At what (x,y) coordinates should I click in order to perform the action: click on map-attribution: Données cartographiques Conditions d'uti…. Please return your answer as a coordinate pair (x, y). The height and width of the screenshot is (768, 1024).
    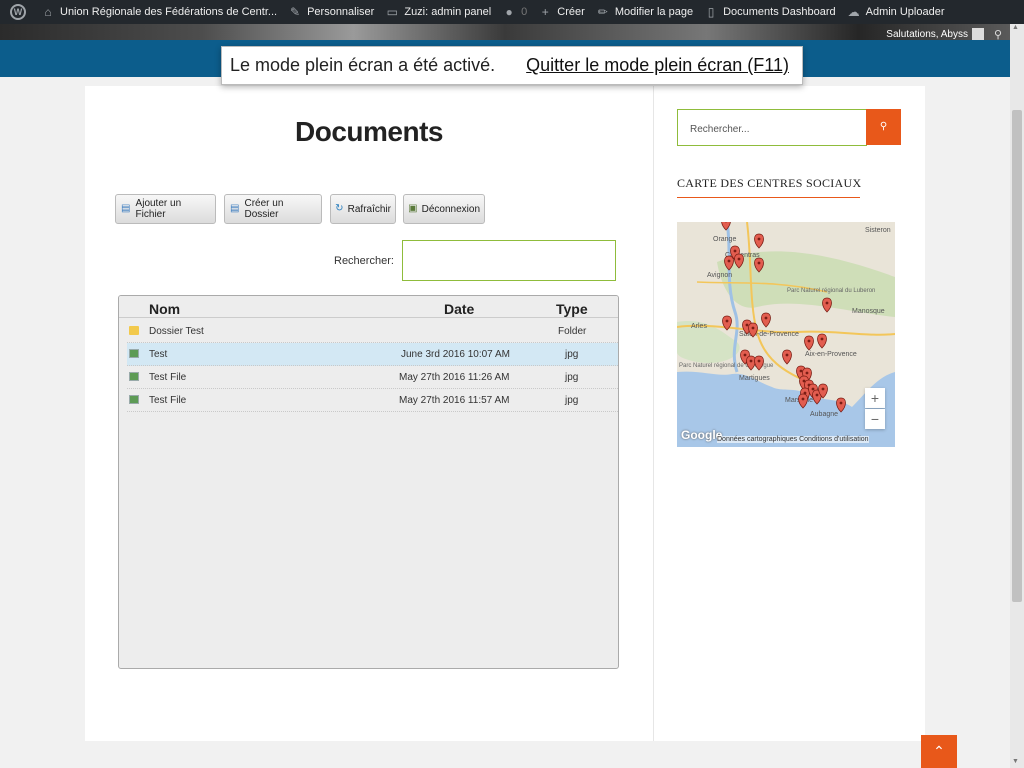
    Looking at the image, I should click on (793, 439).